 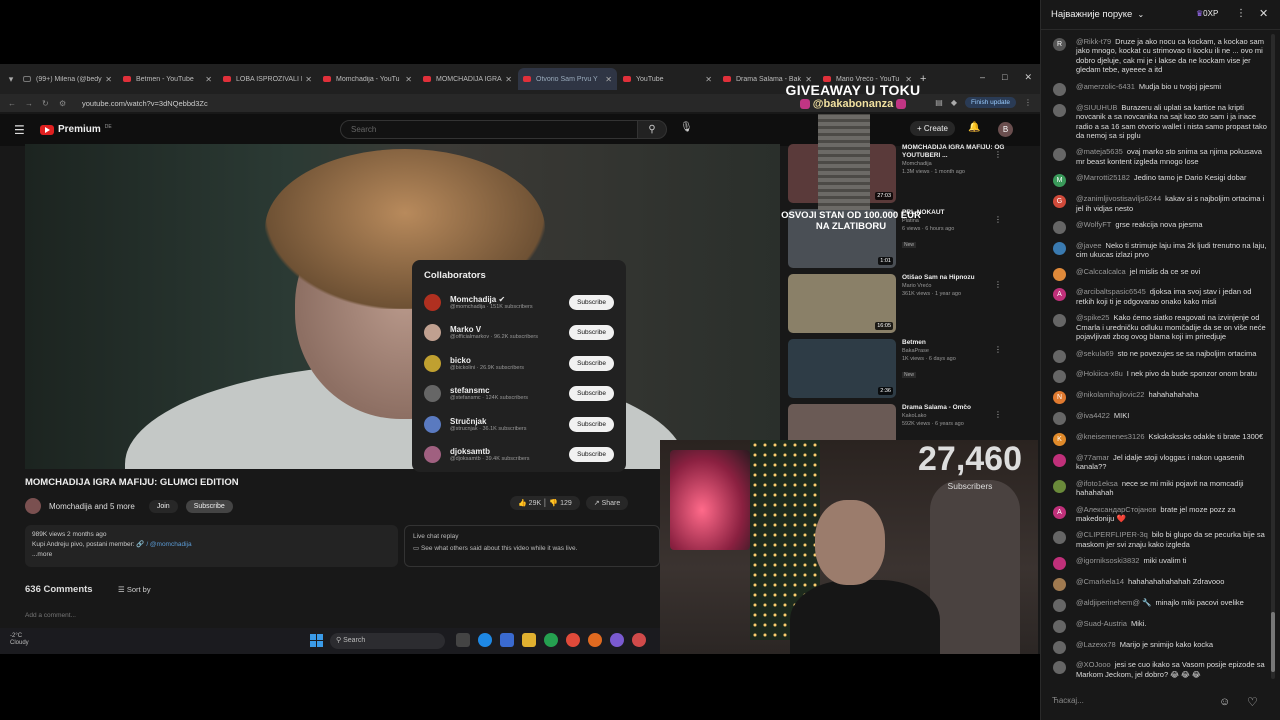 I want to click on related-channel: KakoLako, so click(x=954, y=416).